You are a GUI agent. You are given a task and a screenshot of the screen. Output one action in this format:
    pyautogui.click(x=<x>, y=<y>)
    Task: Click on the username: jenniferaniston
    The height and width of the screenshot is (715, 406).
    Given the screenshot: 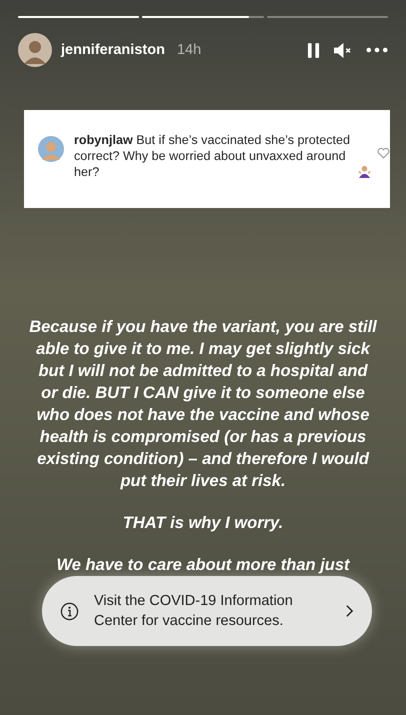 What is the action you would take?
    pyautogui.click(x=113, y=50)
    